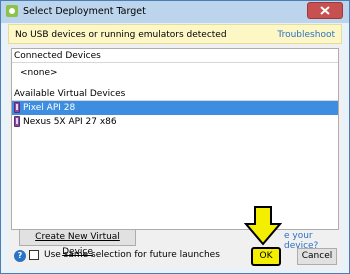 The image size is (350, 274). What do you see at coordinates (70, 94) in the screenshot?
I see `available-devices-label: Available Virtual Devices` at bounding box center [70, 94].